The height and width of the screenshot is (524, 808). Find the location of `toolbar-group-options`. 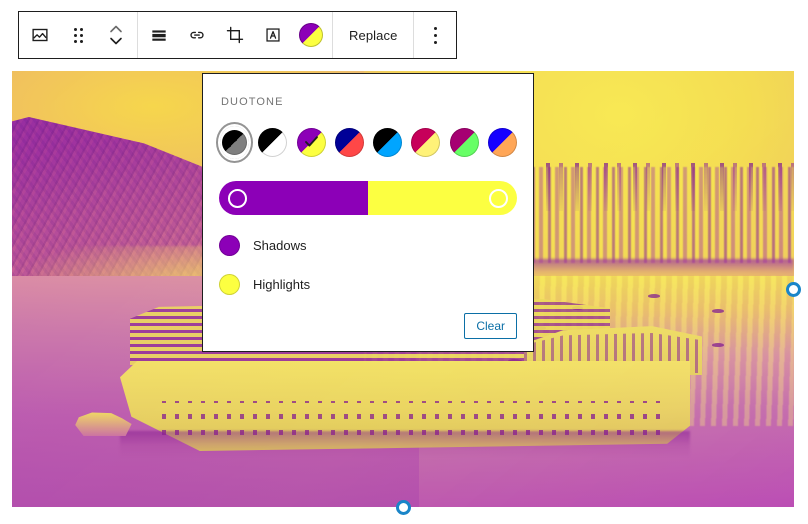

toolbar-group-options is located at coordinates (435, 35).